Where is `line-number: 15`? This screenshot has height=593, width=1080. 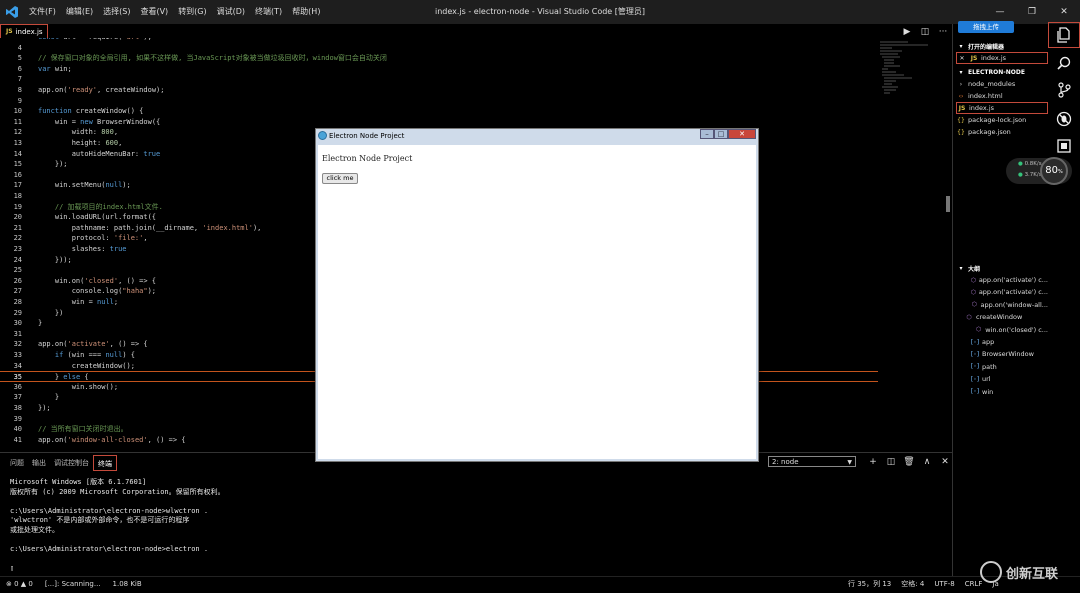 line-number: 15 is located at coordinates (17, 164).